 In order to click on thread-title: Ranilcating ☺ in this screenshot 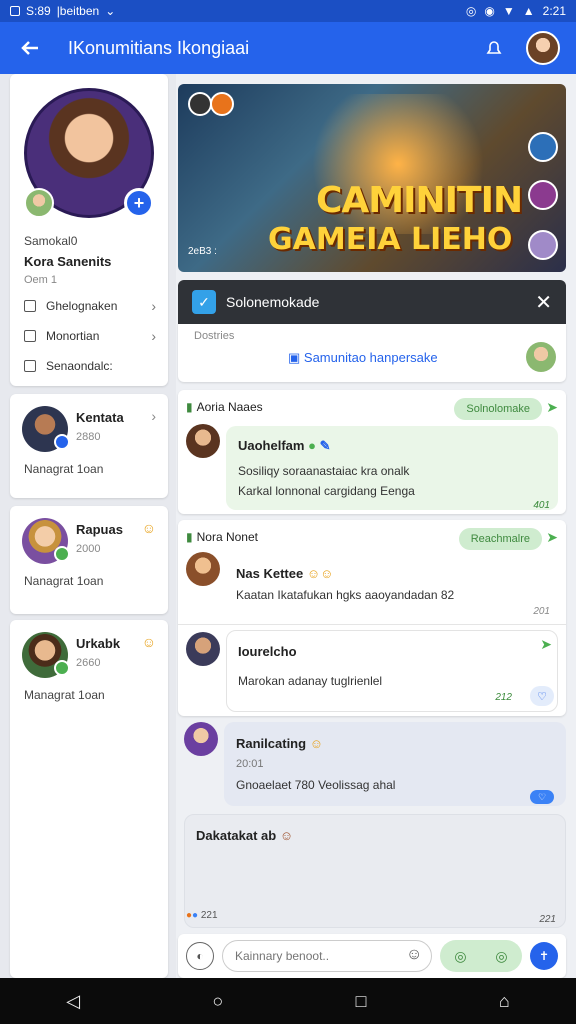, I will do `click(279, 743)`.